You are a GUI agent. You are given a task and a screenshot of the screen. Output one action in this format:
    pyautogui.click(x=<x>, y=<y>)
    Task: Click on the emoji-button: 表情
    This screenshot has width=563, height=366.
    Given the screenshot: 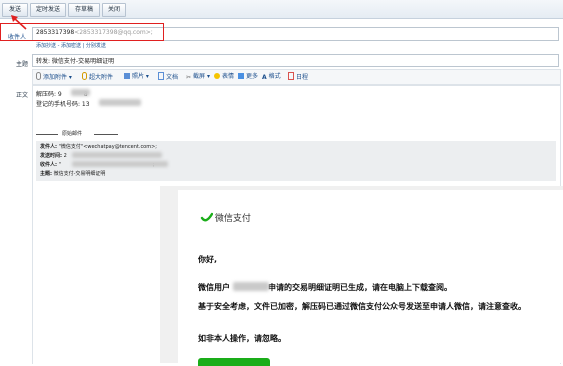 What is the action you would take?
    pyautogui.click(x=224, y=76)
    